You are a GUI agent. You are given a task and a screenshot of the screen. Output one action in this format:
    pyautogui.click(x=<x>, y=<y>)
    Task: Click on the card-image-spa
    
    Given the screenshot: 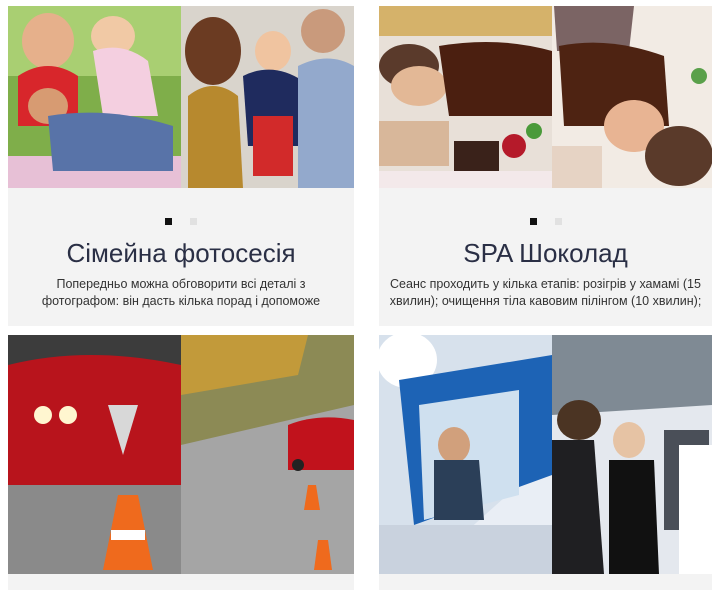 What is the action you would take?
    pyautogui.click(x=545, y=97)
    